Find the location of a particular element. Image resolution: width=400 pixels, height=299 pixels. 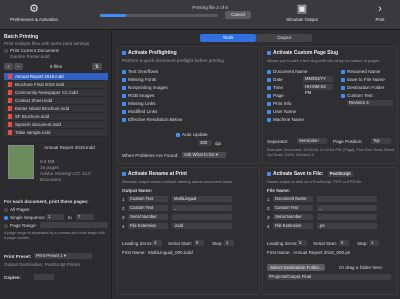

page-range-radio: Page Range: is located at coordinates (20, 225).